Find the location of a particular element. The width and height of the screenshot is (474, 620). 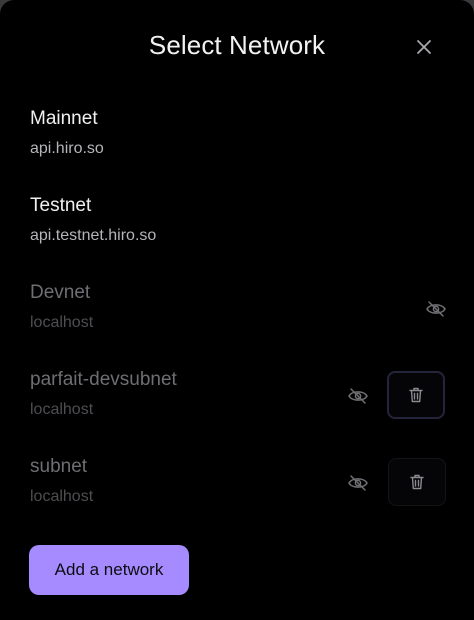

add-network-button: Add a network is located at coordinates (109, 570).